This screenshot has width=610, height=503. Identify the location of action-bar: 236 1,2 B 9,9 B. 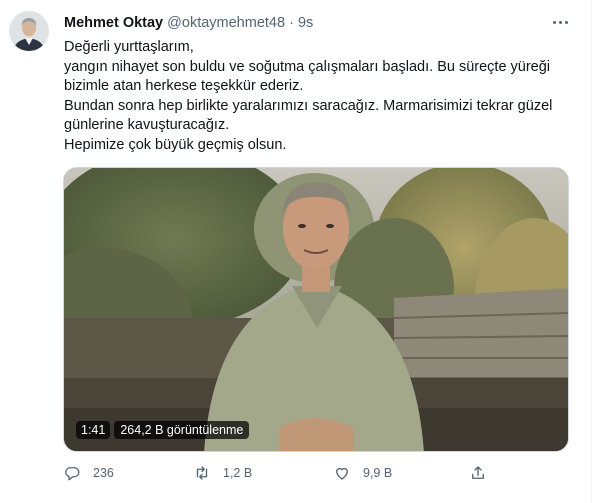
(278, 475).